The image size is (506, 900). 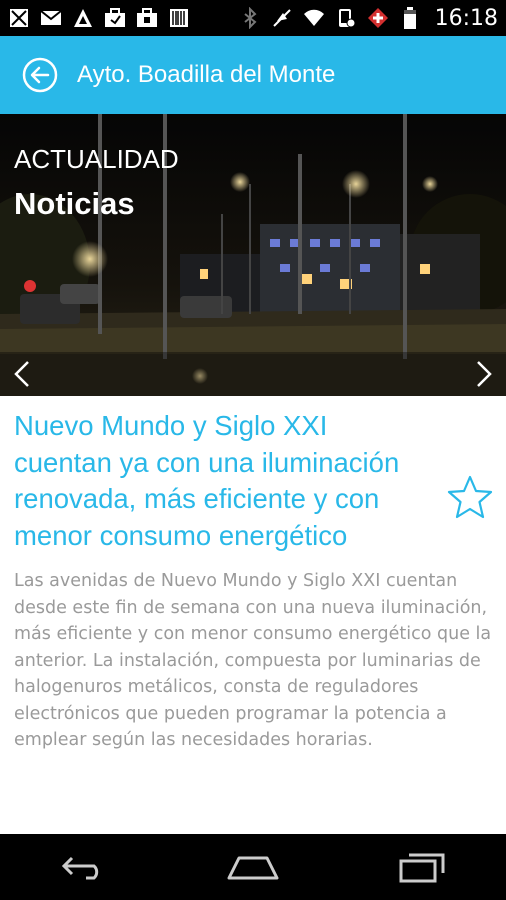 I want to click on star-icon, so click(x=470, y=497).